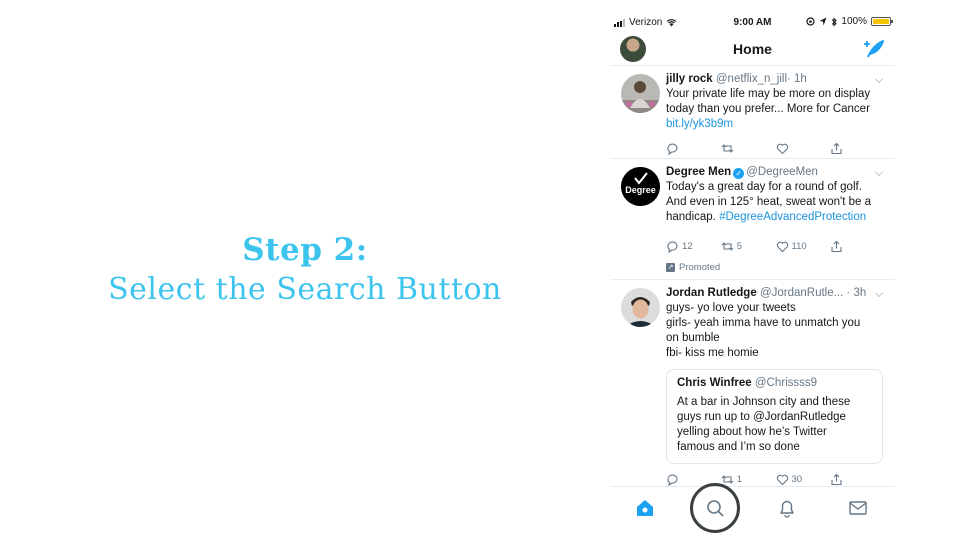 The image size is (960, 540). Describe the element at coordinates (689, 79) in the screenshot. I see `author-name: jilly rock` at that location.